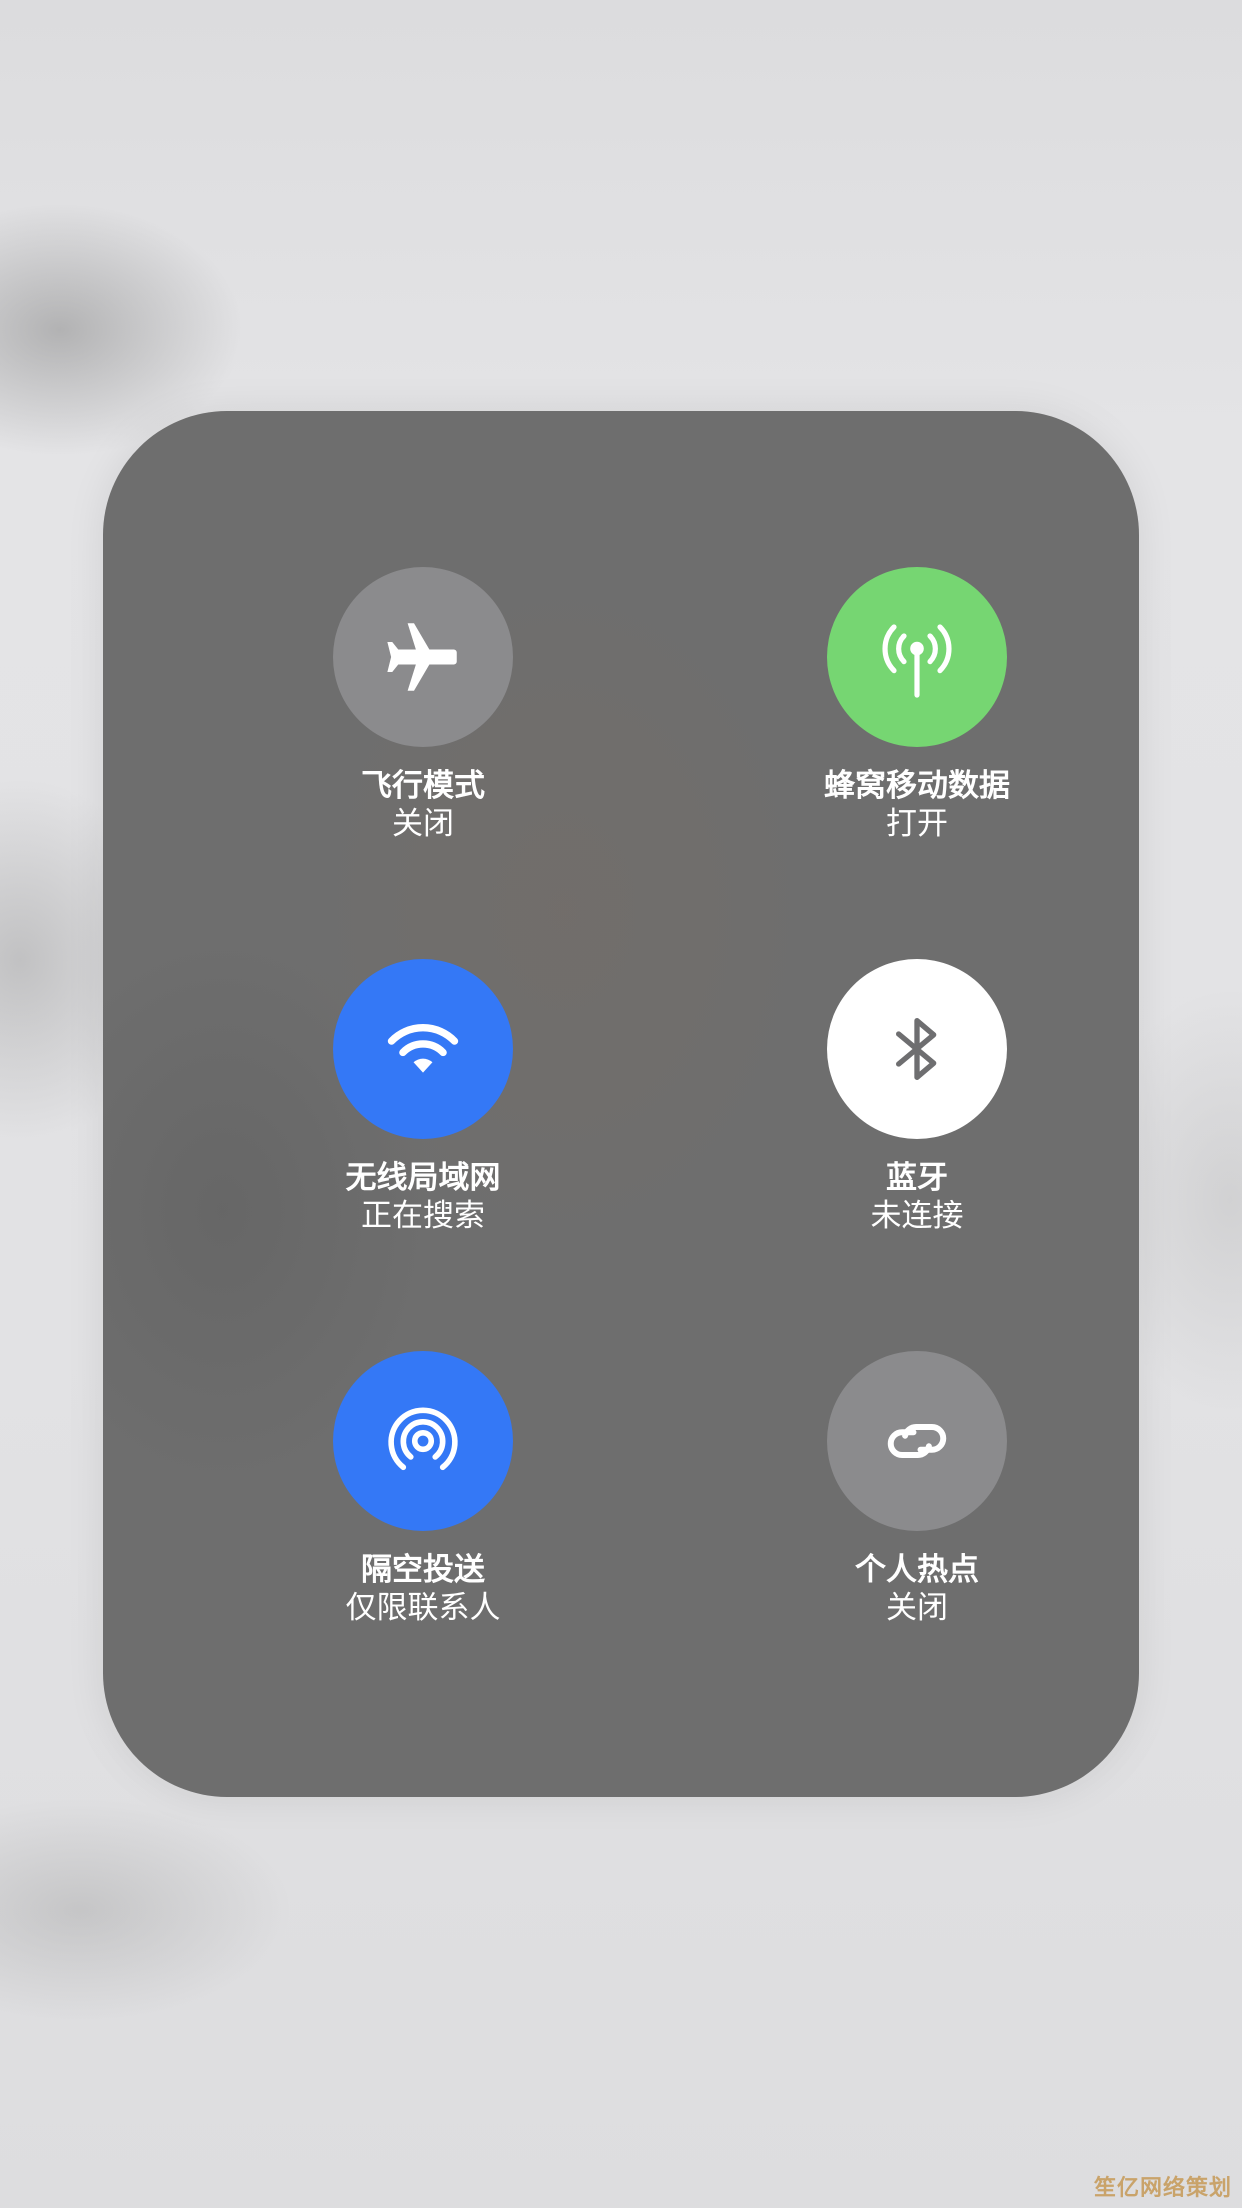 Image resolution: width=1242 pixels, height=2208 pixels. I want to click on wifi-status: 正在搜索, so click(423, 1216).